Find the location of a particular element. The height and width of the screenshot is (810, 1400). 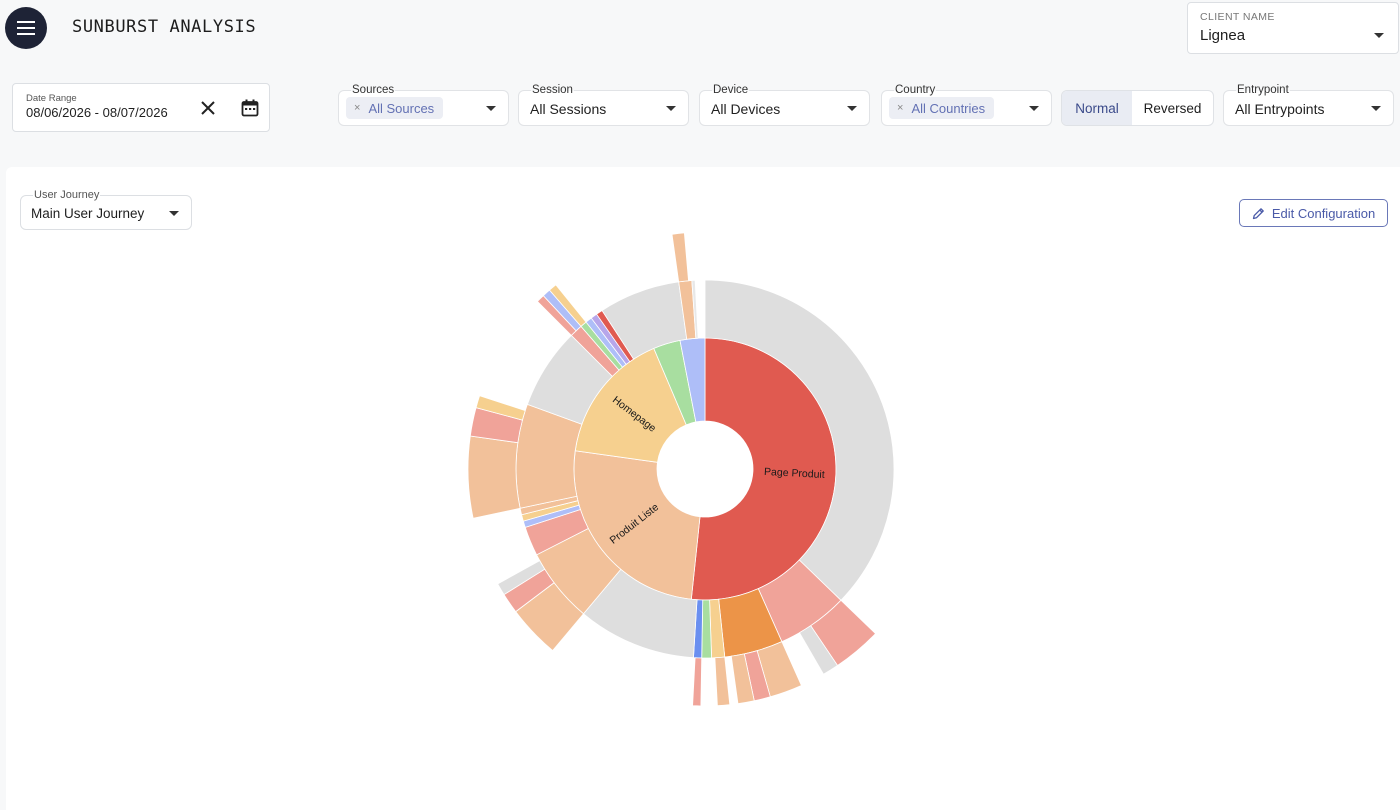

session-value: All Sessions is located at coordinates (568, 109).